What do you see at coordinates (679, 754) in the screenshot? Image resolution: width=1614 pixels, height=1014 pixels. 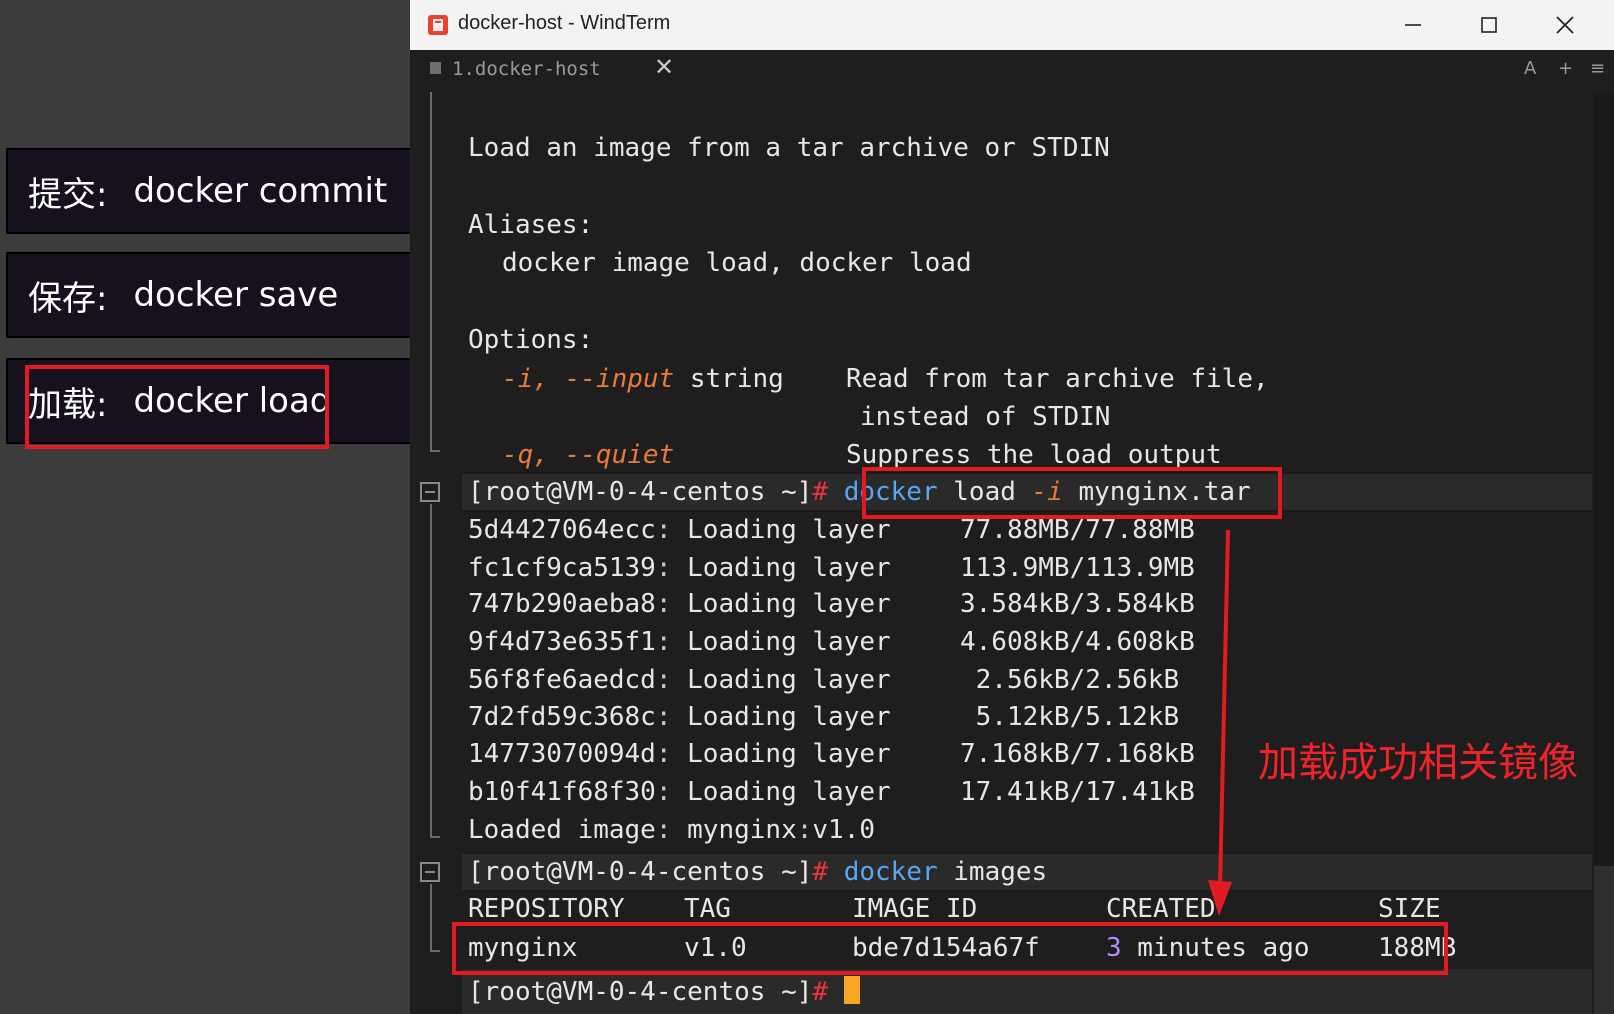 I see `layer-row: 14773070094d: Loading layer` at bounding box center [679, 754].